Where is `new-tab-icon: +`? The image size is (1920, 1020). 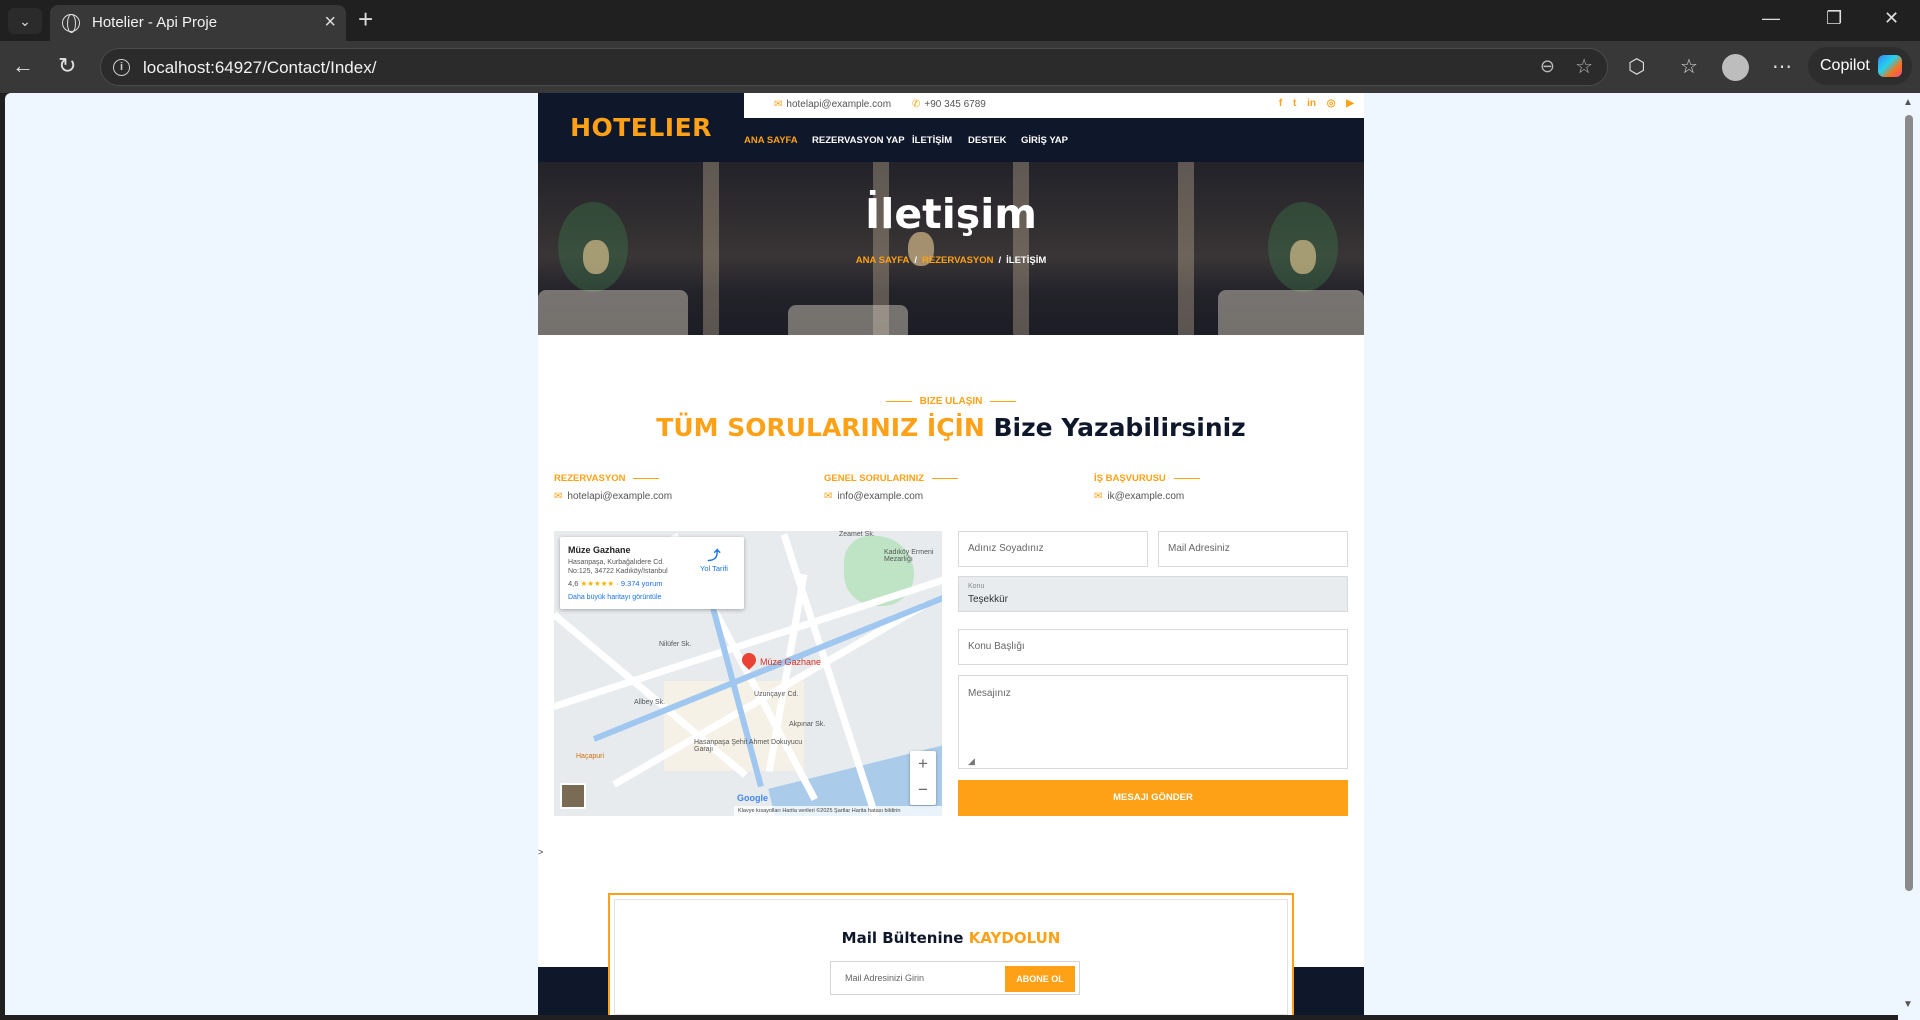
new-tab-icon: + is located at coordinates (365, 19).